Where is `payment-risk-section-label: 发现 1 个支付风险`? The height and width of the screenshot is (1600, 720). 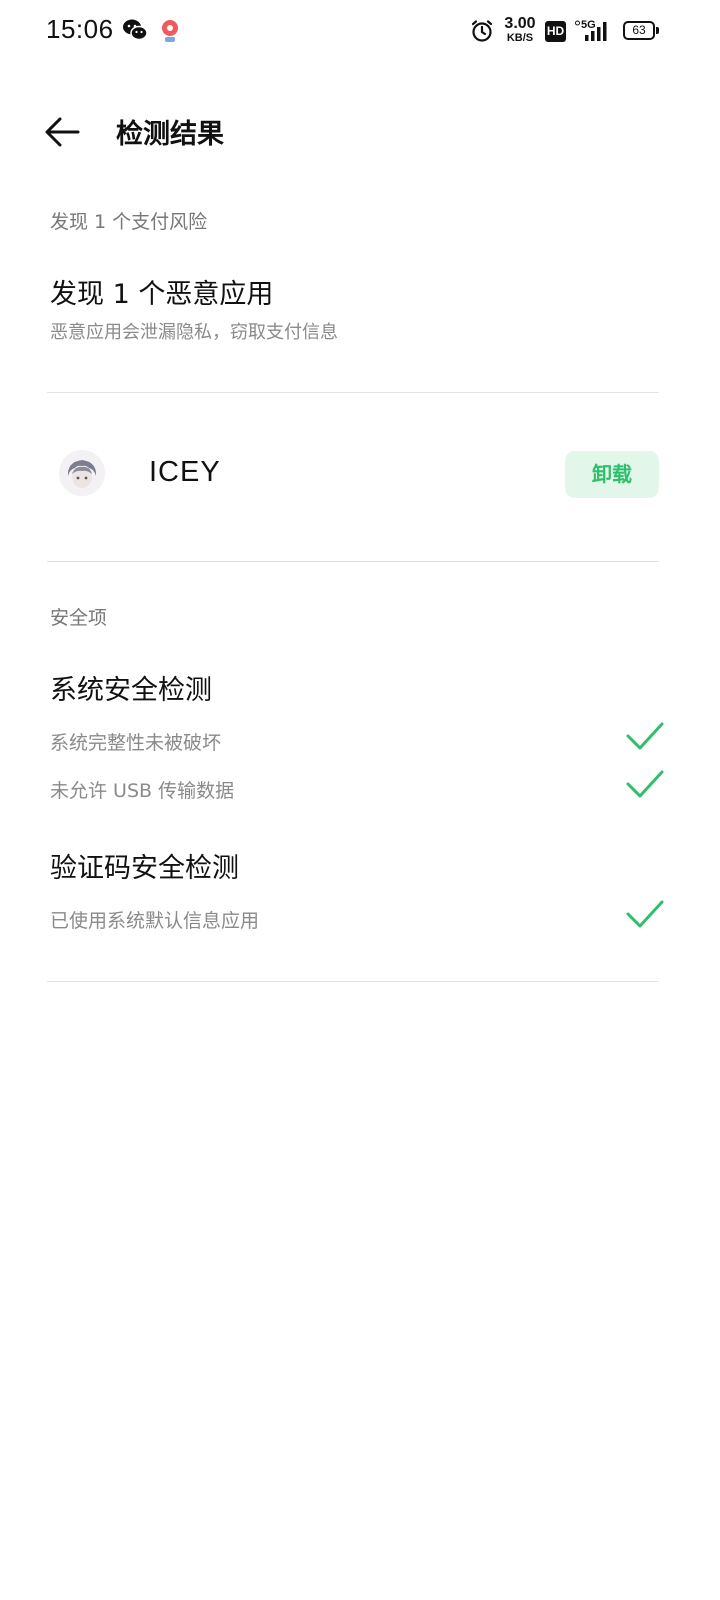 payment-risk-section-label: 发现 1 个支付风险 is located at coordinates (129, 222).